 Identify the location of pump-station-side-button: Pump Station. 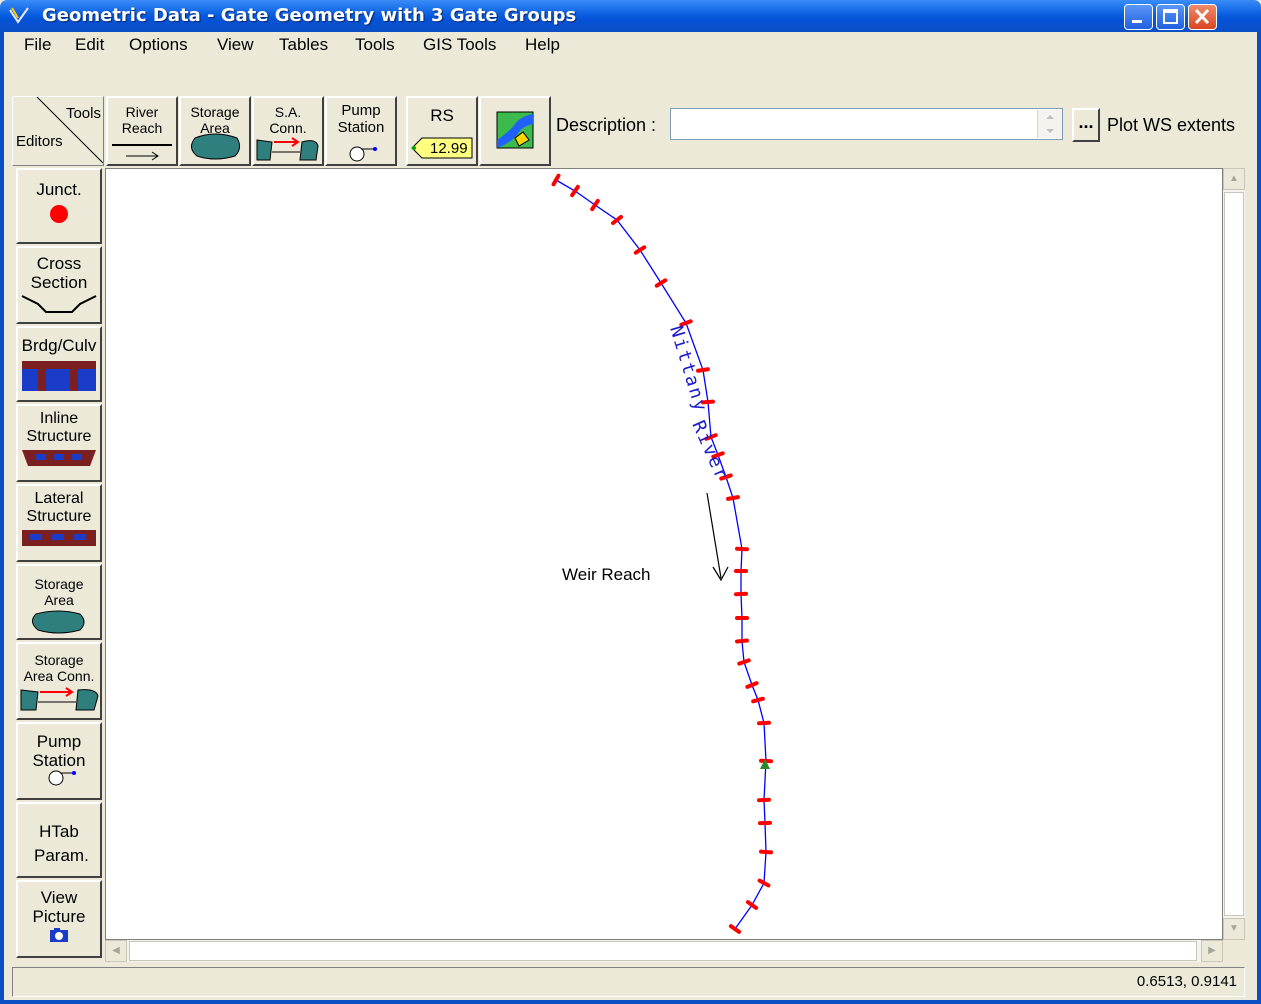
(59, 761).